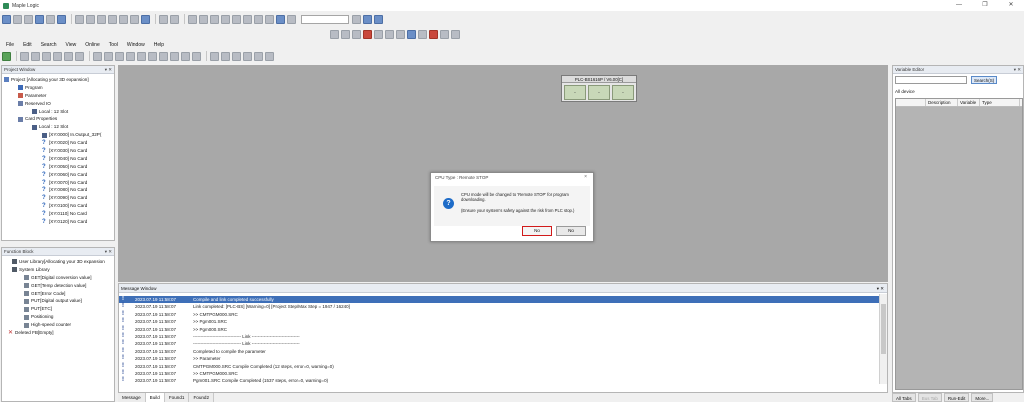  I want to click on dialog-no-button-highlighted: No, so click(537, 231).